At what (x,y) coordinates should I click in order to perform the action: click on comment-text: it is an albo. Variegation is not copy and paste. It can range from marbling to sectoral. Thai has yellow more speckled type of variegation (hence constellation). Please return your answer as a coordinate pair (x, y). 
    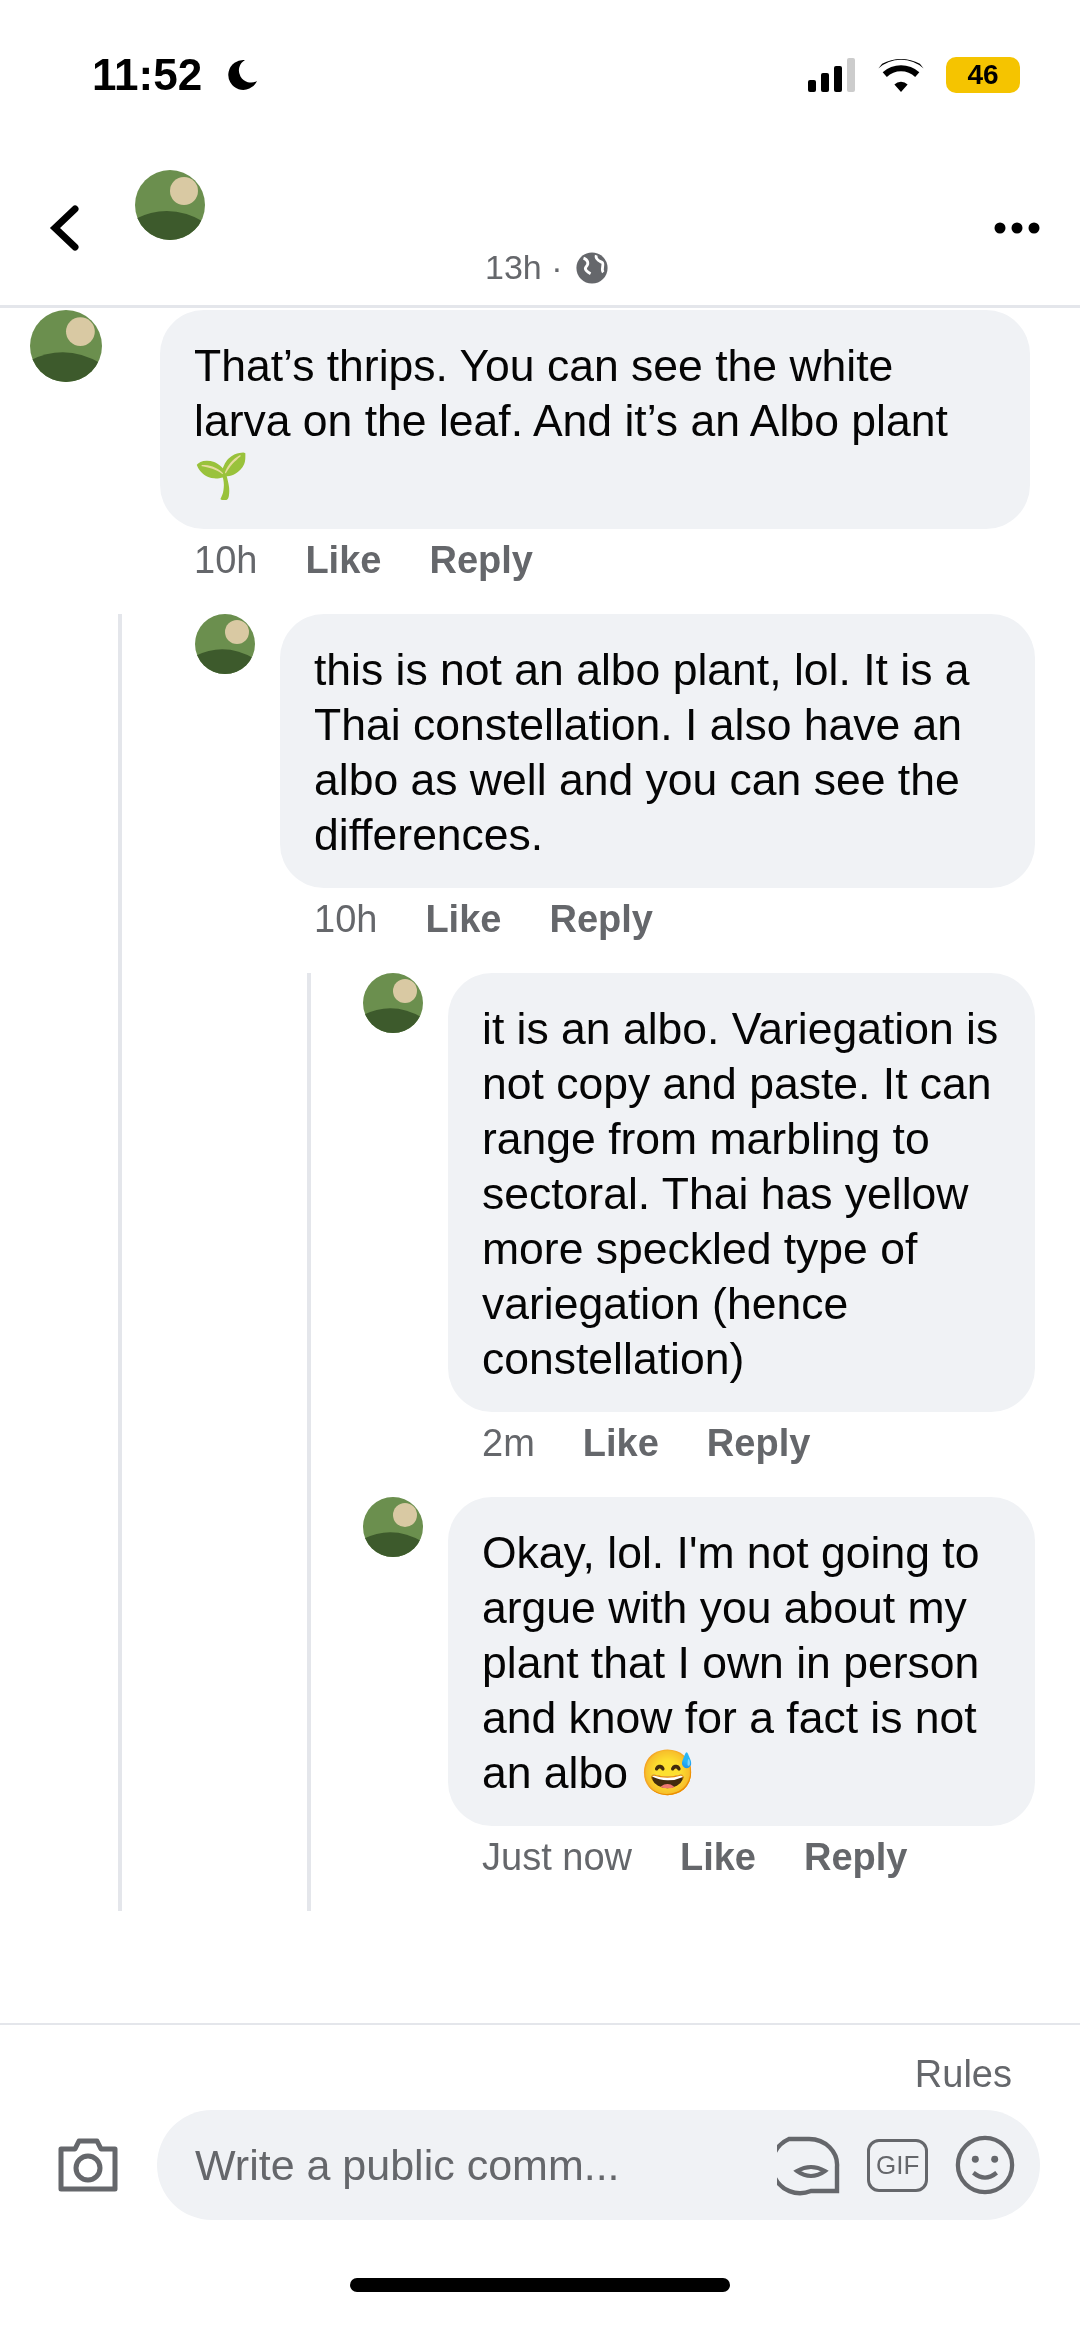
    Looking at the image, I should click on (741, 1192).